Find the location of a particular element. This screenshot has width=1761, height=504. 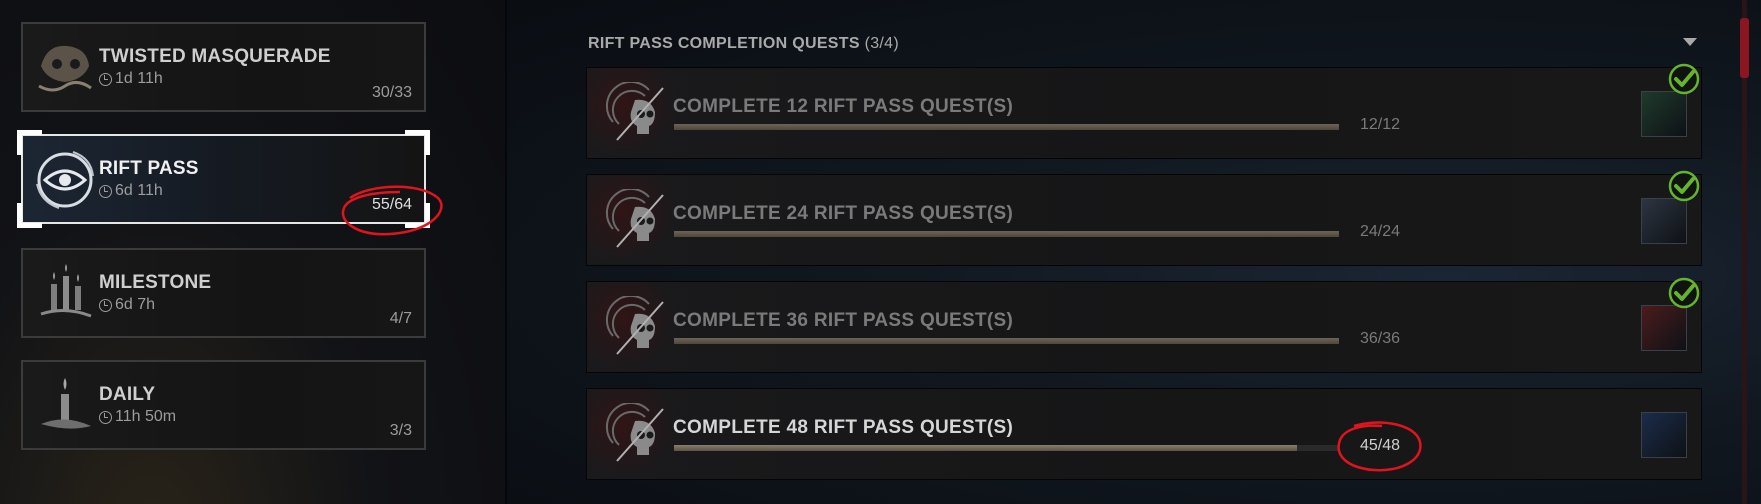

quest-row: COMPLETE 24 RIFT PASS QUEST(S) 24/24 is located at coordinates (1144, 218).